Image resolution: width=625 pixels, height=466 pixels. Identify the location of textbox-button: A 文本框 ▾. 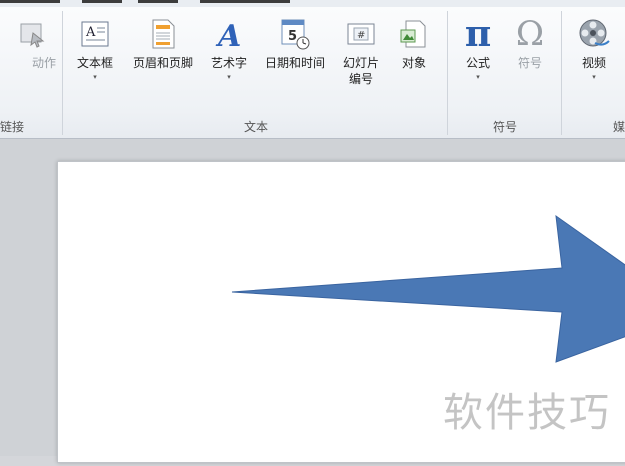
(95, 61).